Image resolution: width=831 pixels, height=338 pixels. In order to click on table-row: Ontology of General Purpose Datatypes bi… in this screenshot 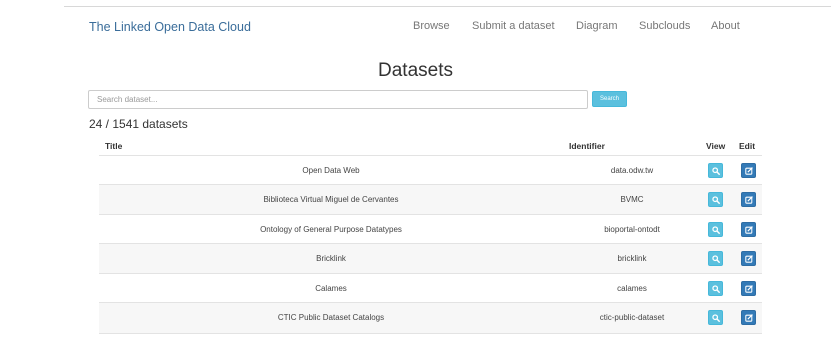, I will do `click(430, 229)`.